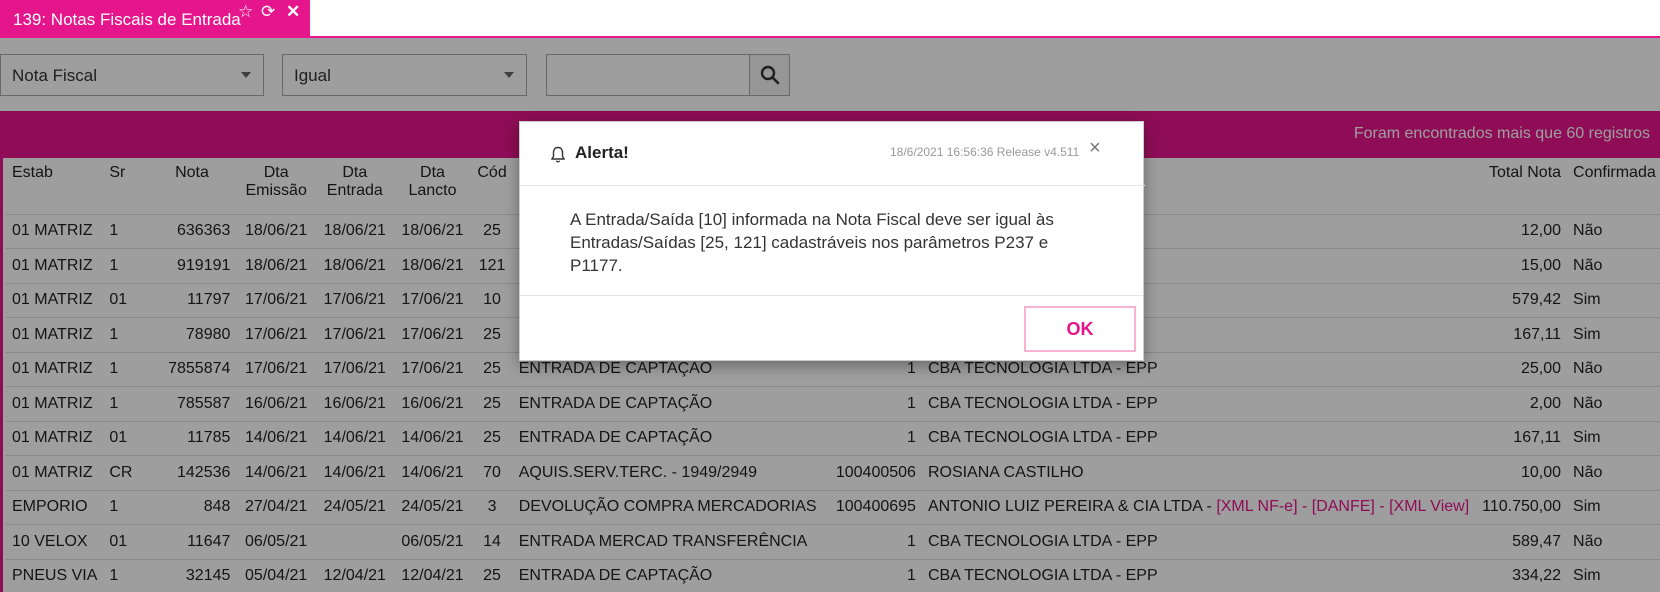 Image resolution: width=1660 pixels, height=592 pixels. Describe the element at coordinates (1080, 329) in the screenshot. I see `ok-button: OK` at that location.